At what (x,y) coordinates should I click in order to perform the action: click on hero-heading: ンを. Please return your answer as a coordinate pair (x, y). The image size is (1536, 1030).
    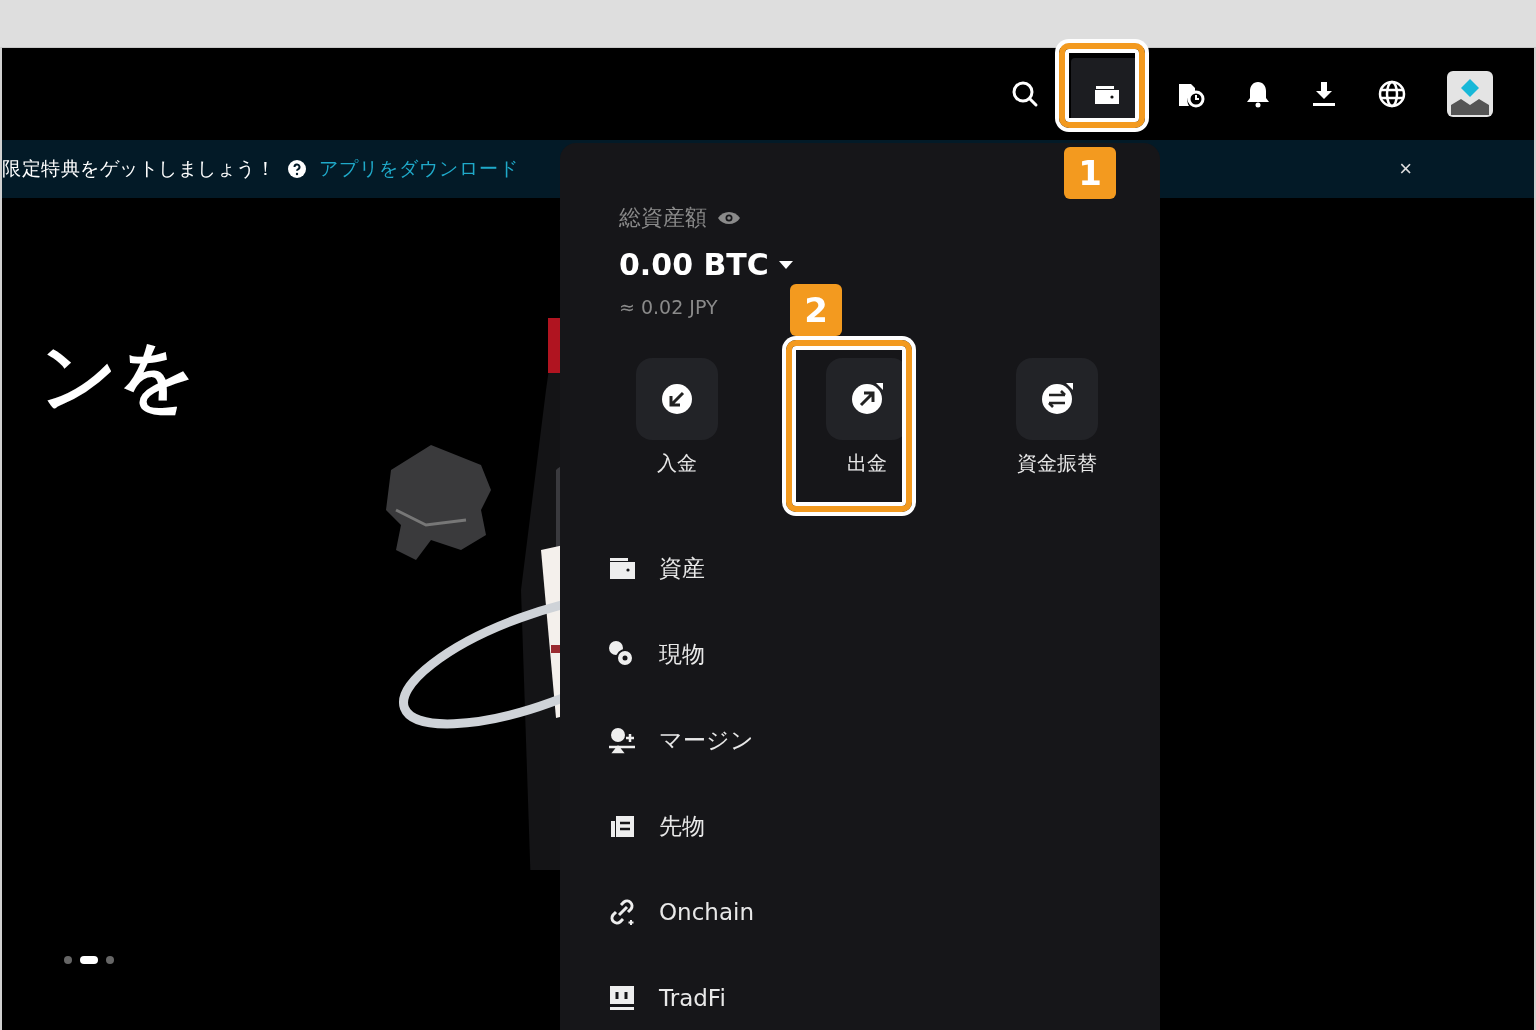
    Looking at the image, I should click on (118, 376).